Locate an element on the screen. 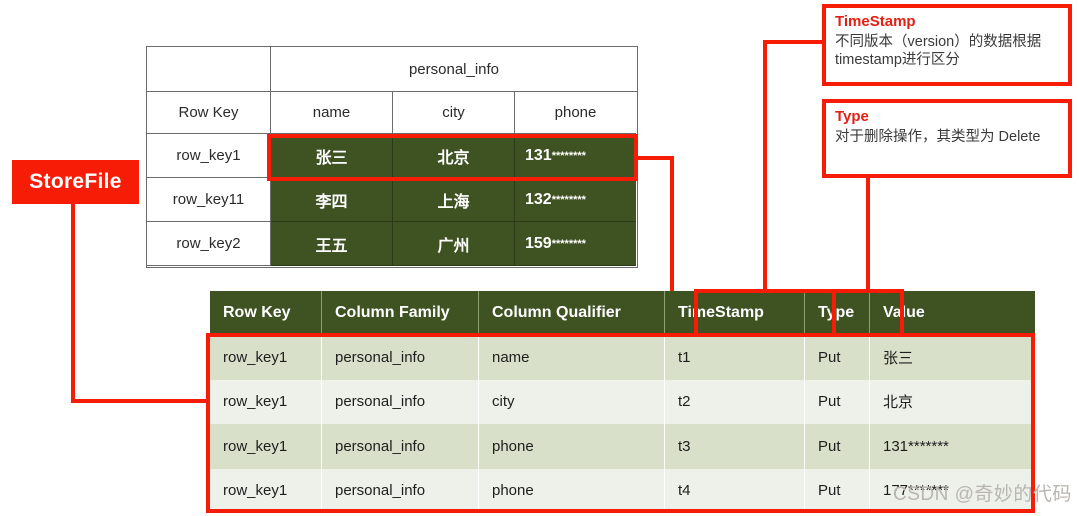 This screenshot has height=516, width=1079. kv-cell-qualifier: city is located at coordinates (572, 401).